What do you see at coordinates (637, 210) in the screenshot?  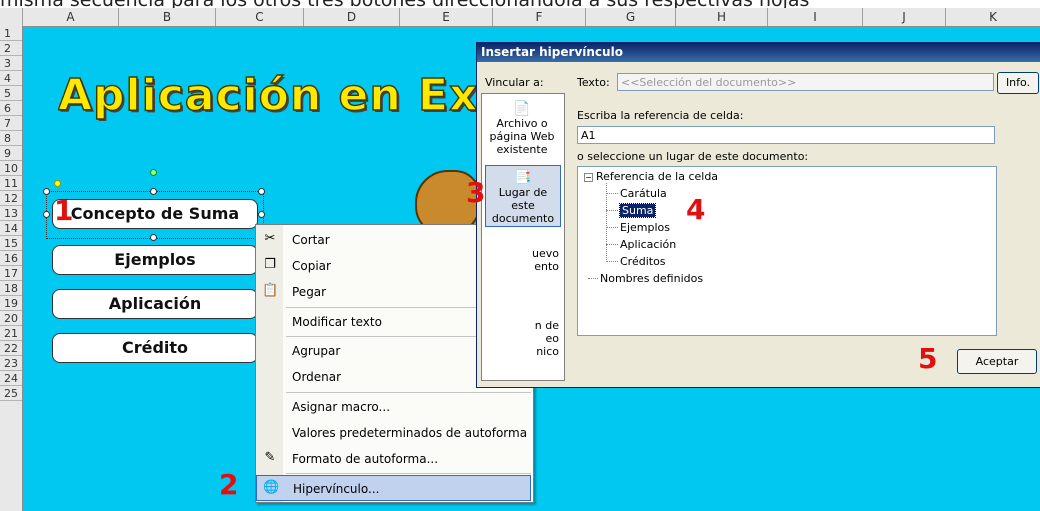 I see `tree-node-suma: Suma` at bounding box center [637, 210].